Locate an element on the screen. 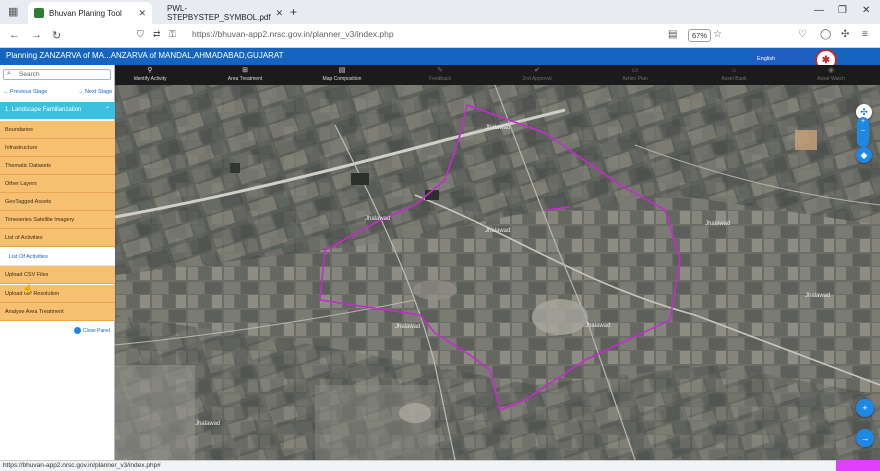 This screenshot has height=471, width=880. zoom-control: + − is located at coordinates (863, 132).